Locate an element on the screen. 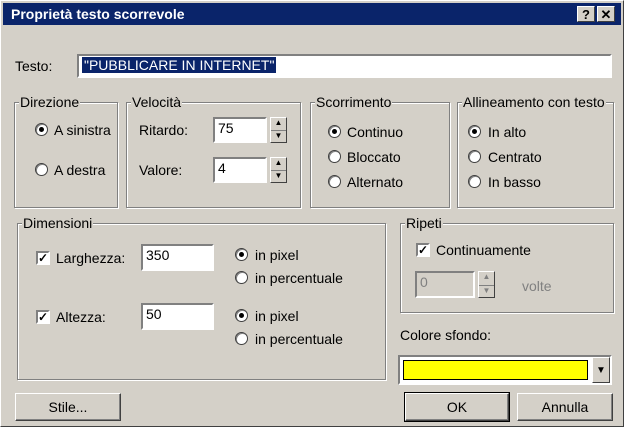  radio-altezza-percentuale is located at coordinates (241, 338).